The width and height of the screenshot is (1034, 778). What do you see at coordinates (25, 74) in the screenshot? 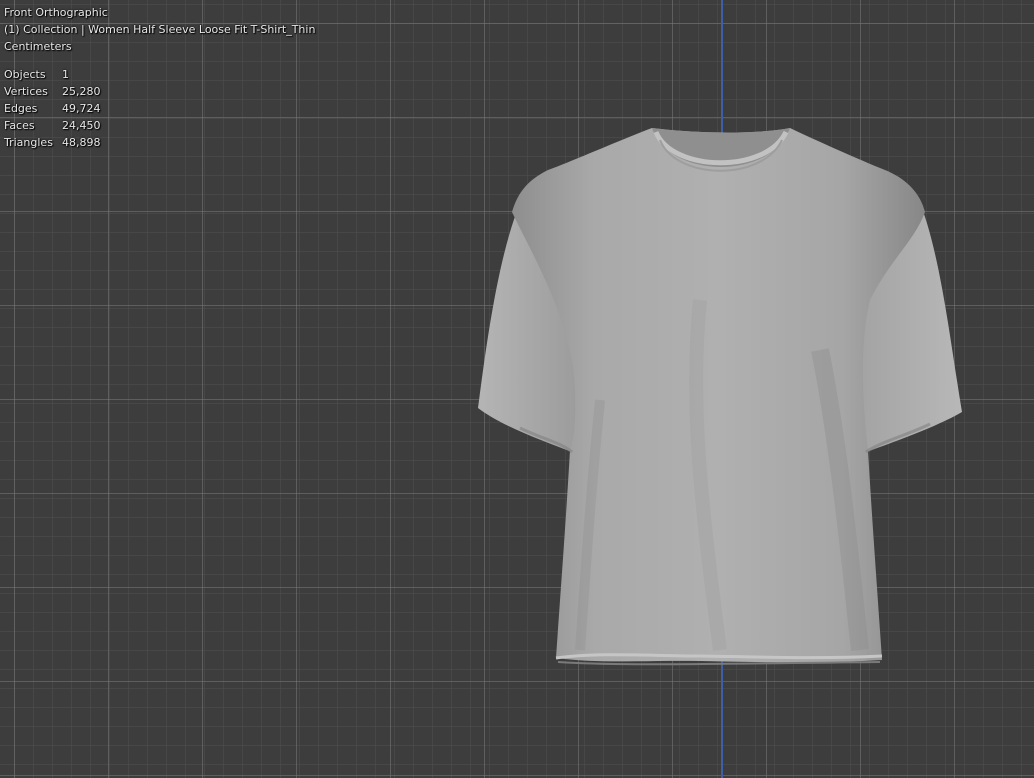
I see `stat-label: Objects` at bounding box center [25, 74].